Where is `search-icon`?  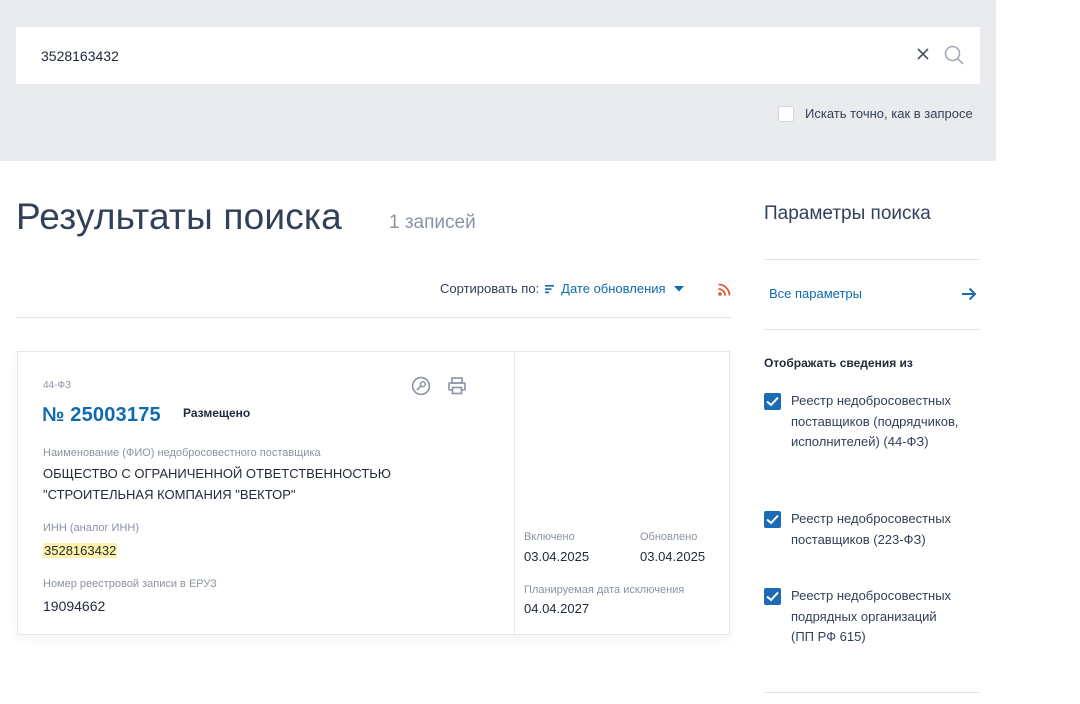 search-icon is located at coordinates (954, 55).